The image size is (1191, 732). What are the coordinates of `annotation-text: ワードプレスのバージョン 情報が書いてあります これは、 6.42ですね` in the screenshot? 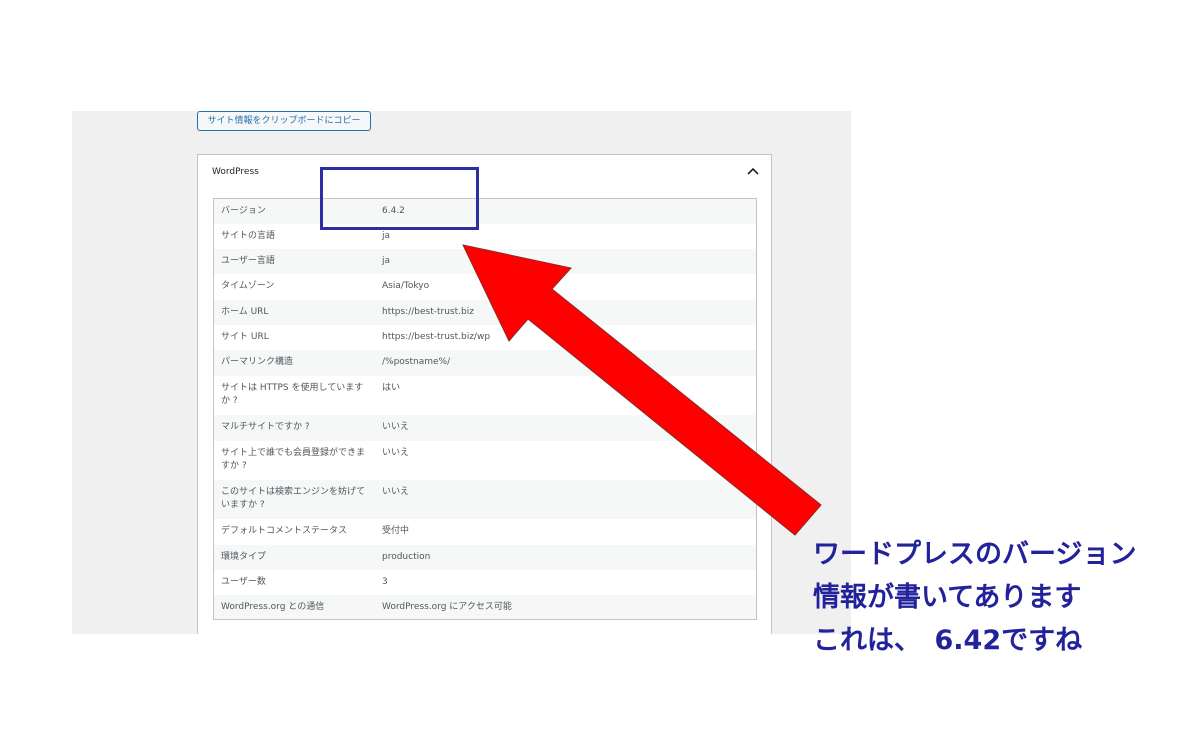 It's located at (998, 597).